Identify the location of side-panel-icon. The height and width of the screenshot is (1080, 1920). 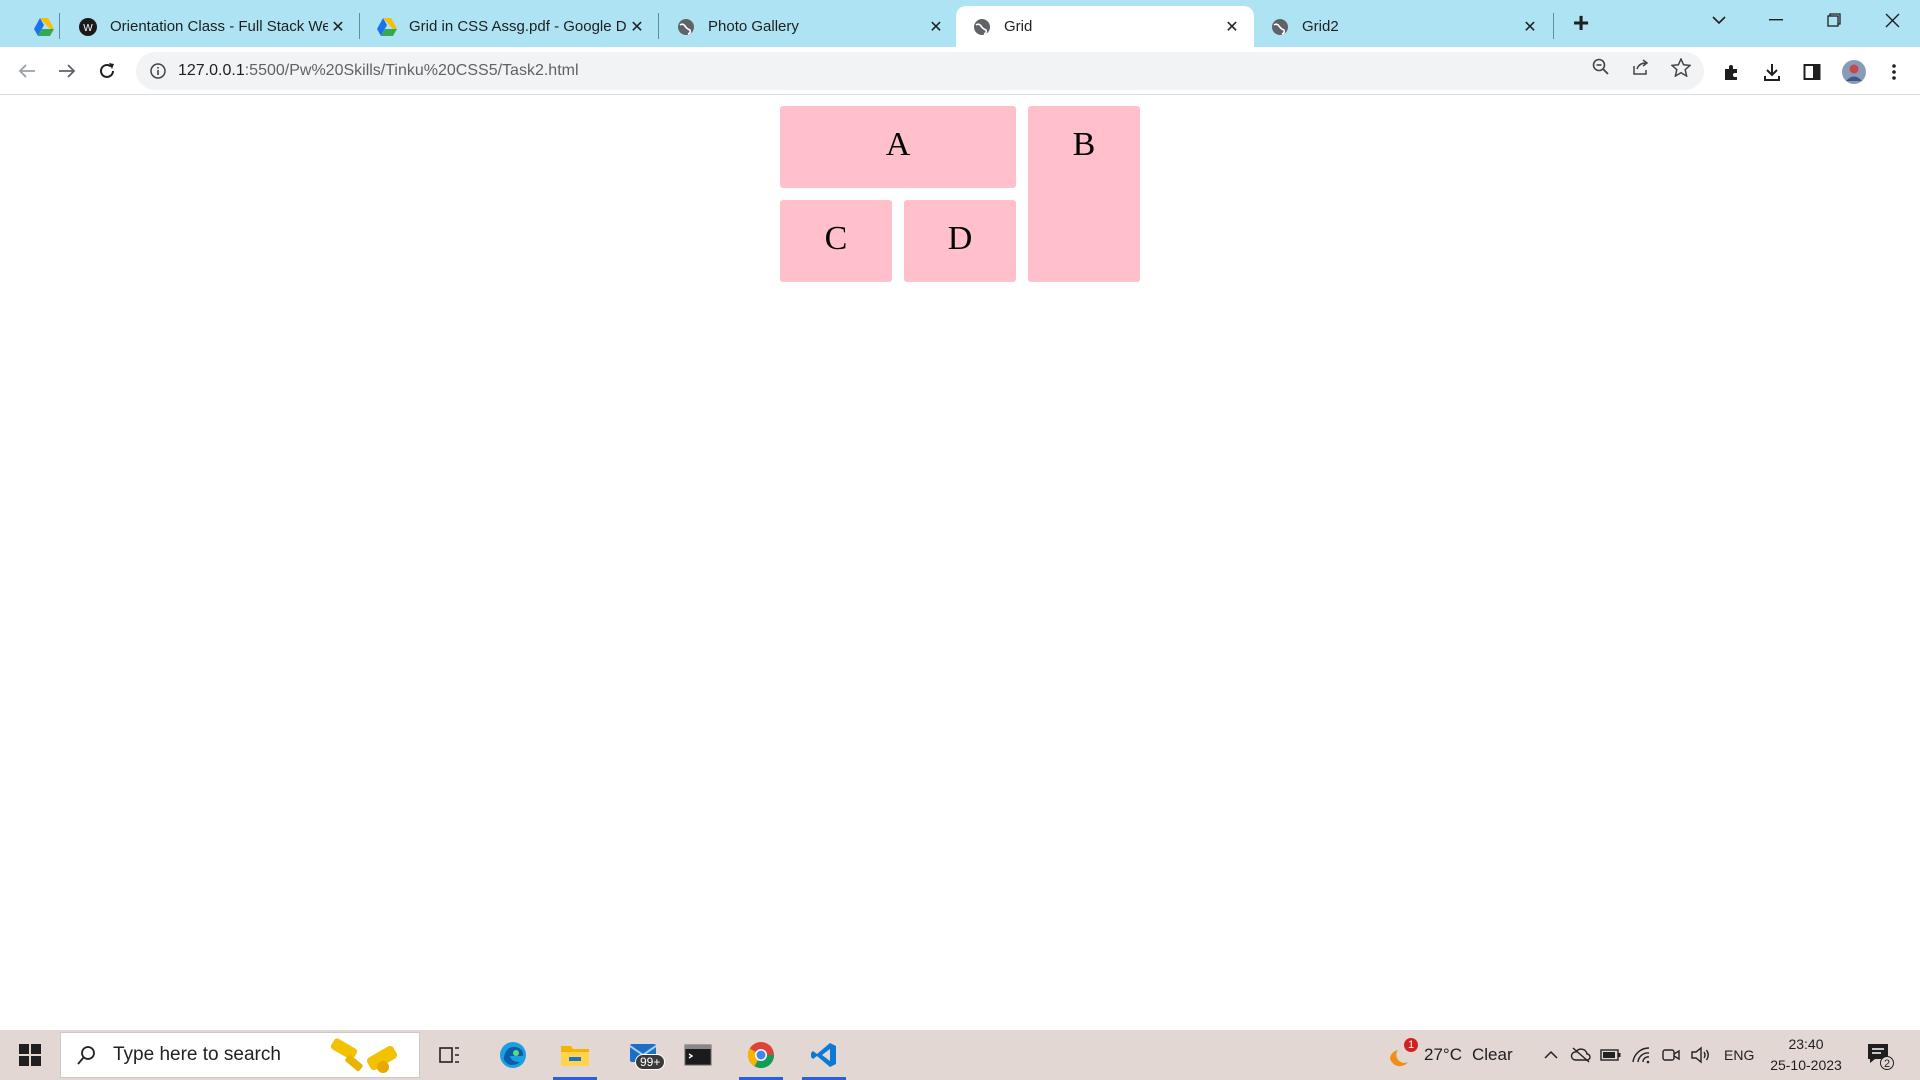
(1812, 72).